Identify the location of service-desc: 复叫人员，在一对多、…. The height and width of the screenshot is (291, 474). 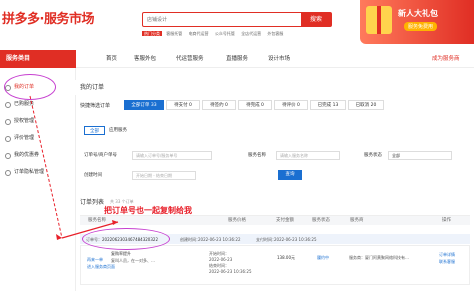
(133, 260).